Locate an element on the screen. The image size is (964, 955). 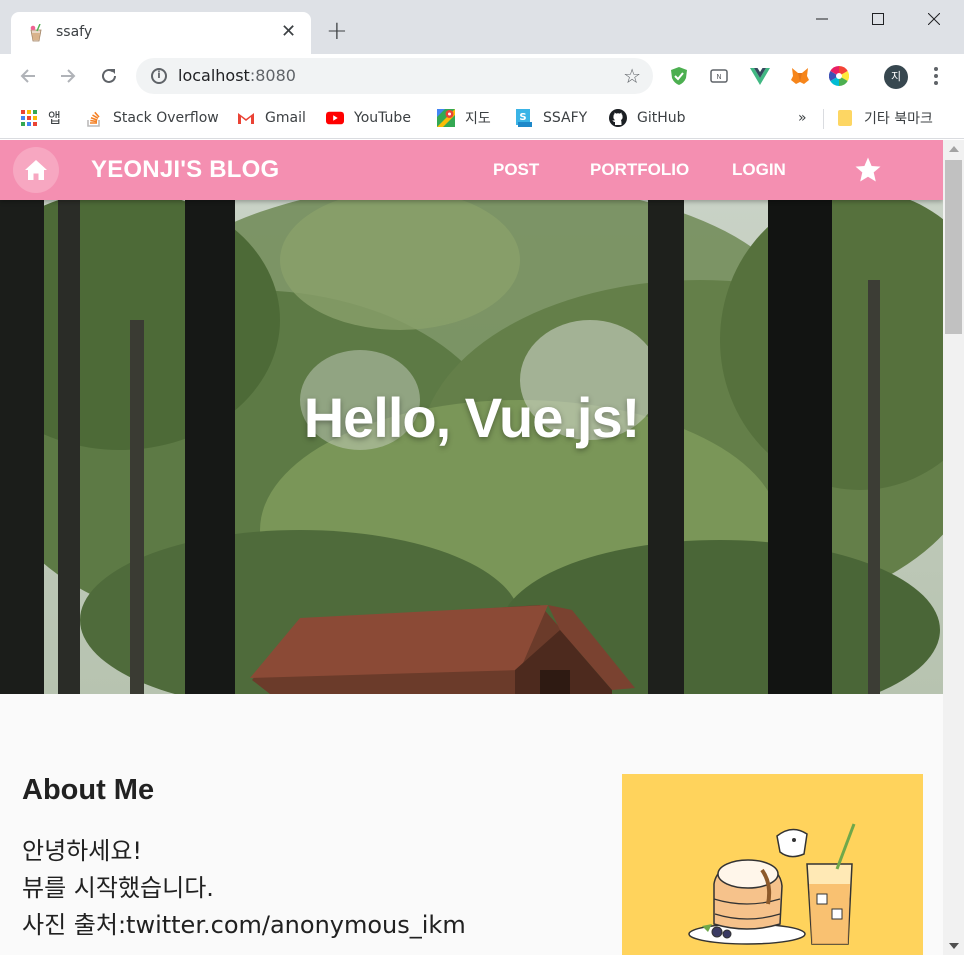
tab-close-icon: ✕ is located at coordinates (288, 32).